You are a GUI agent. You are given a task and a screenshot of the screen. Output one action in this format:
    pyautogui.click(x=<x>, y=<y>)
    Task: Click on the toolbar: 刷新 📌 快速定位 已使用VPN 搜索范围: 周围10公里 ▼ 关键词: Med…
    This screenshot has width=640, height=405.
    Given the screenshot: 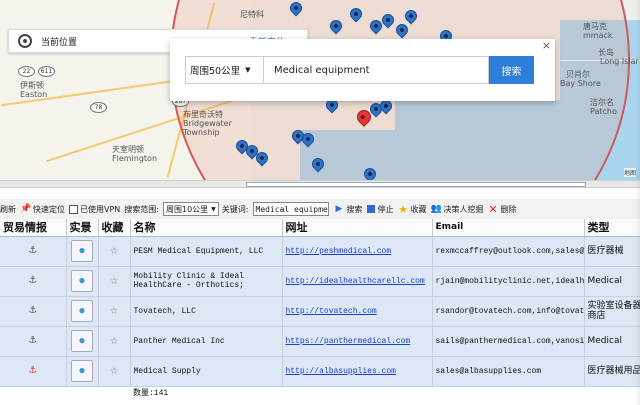 What is the action you would take?
    pyautogui.click(x=320, y=209)
    